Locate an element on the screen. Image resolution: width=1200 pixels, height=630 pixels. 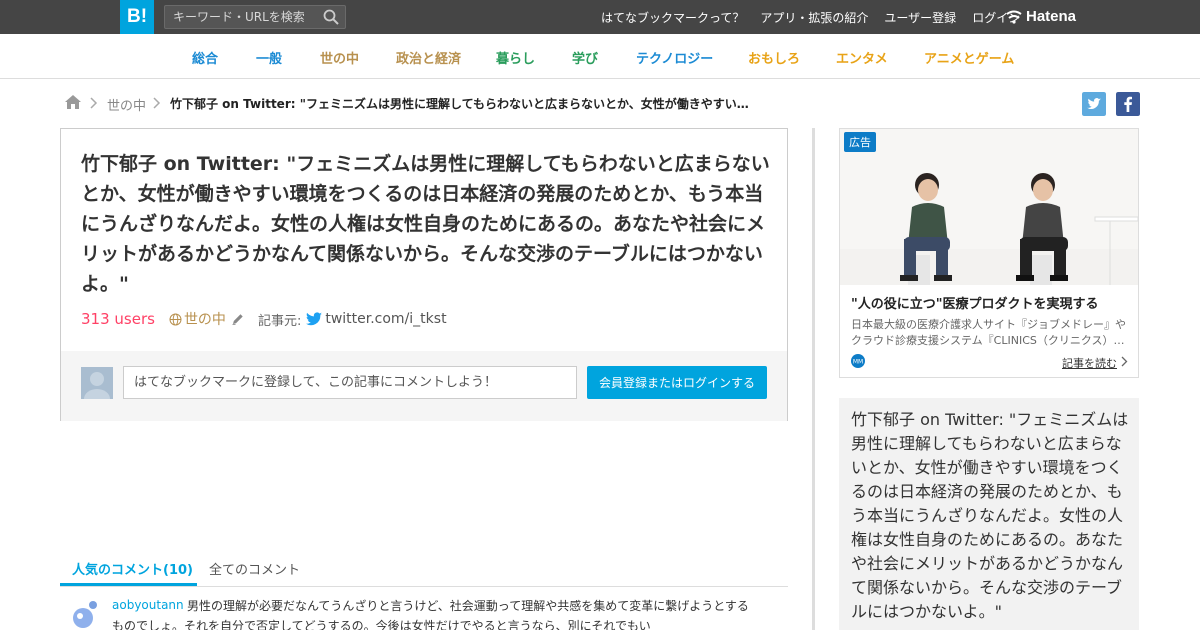
comment-form: 会員登録またはログインする is located at coordinates (424, 386).